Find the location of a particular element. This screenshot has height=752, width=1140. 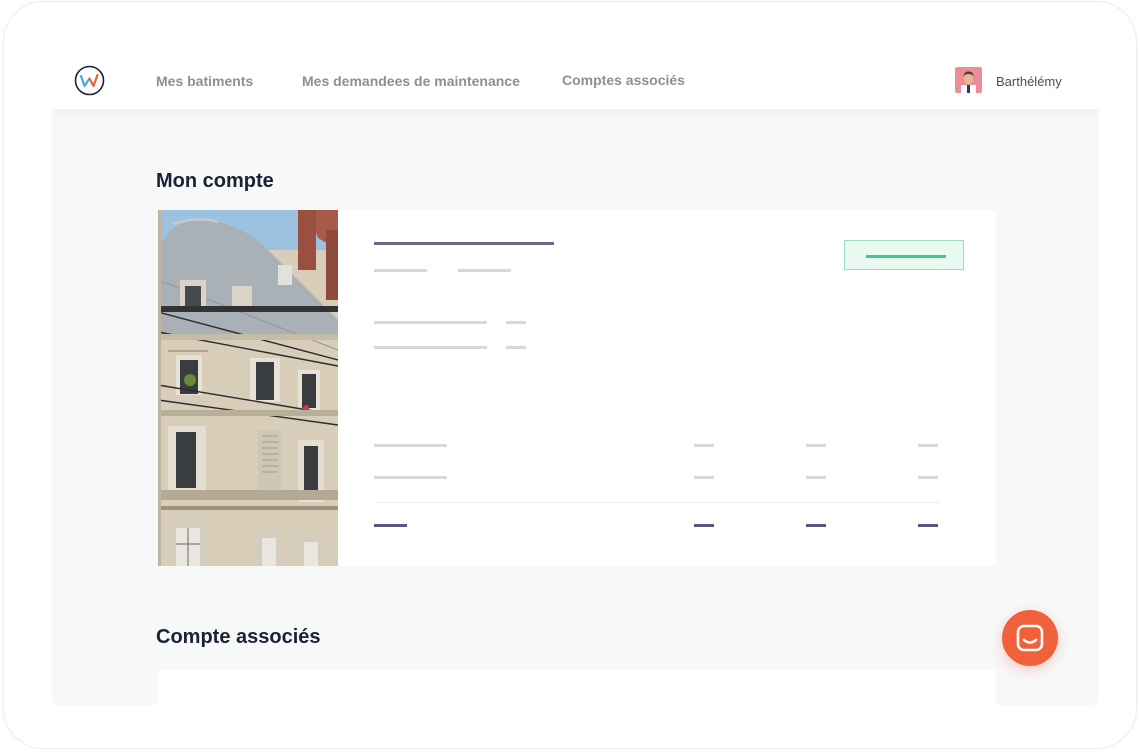

account-title-placeholder is located at coordinates (464, 243).